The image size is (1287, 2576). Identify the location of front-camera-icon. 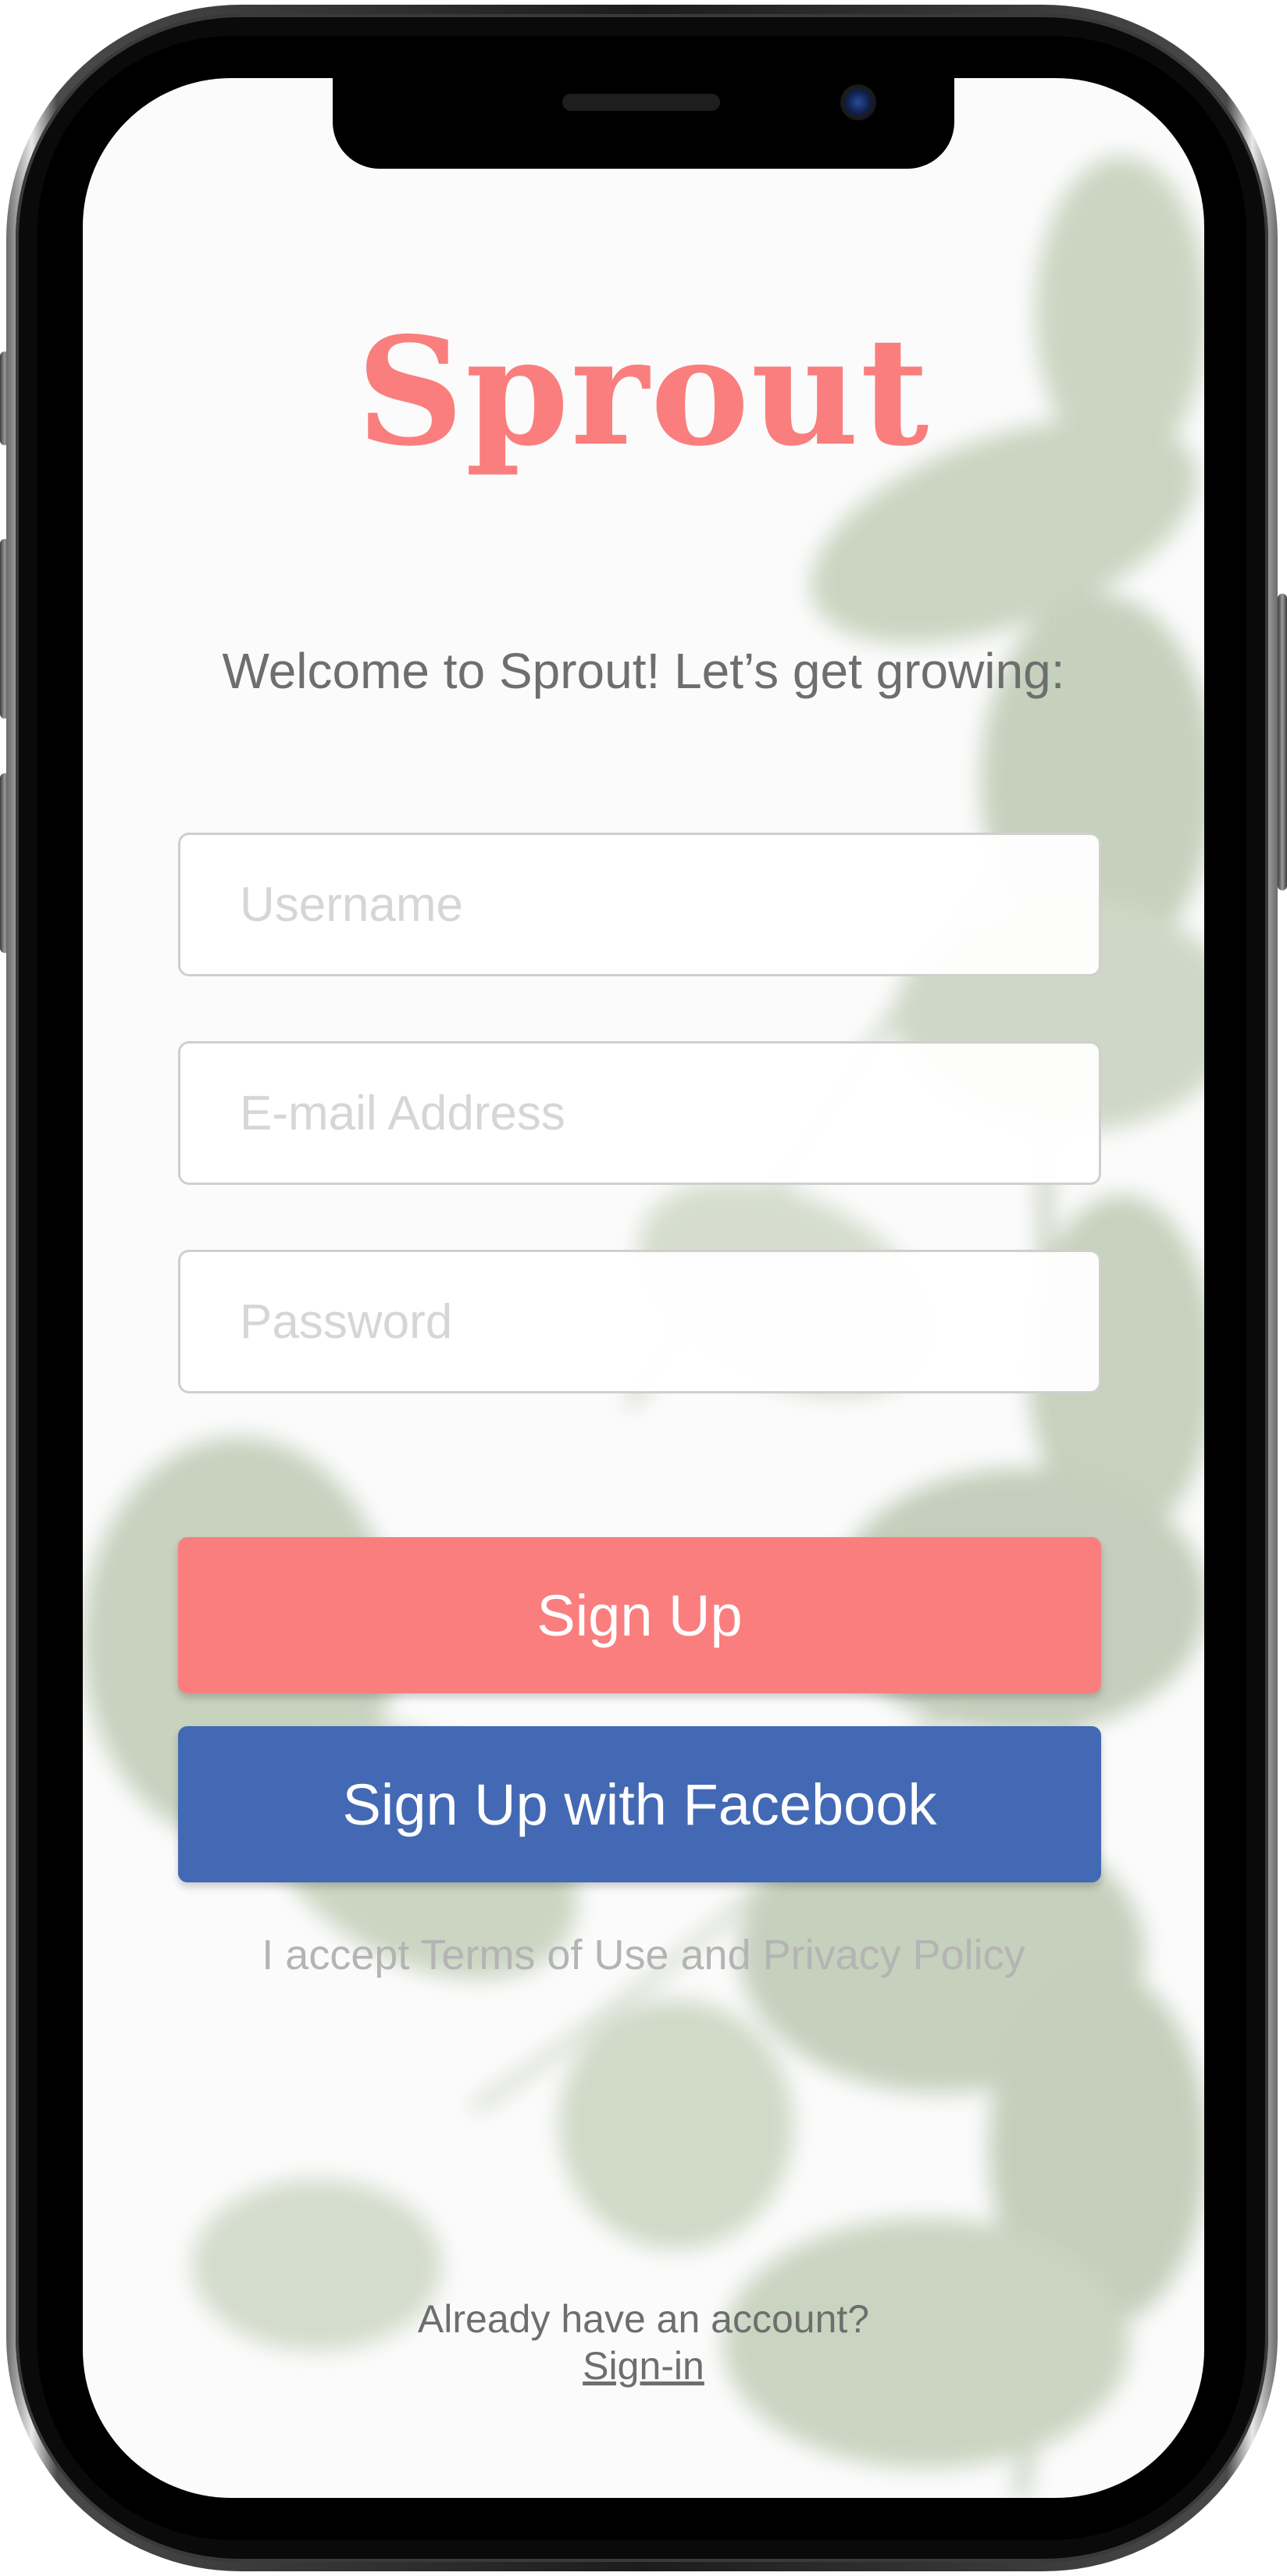
(858, 102).